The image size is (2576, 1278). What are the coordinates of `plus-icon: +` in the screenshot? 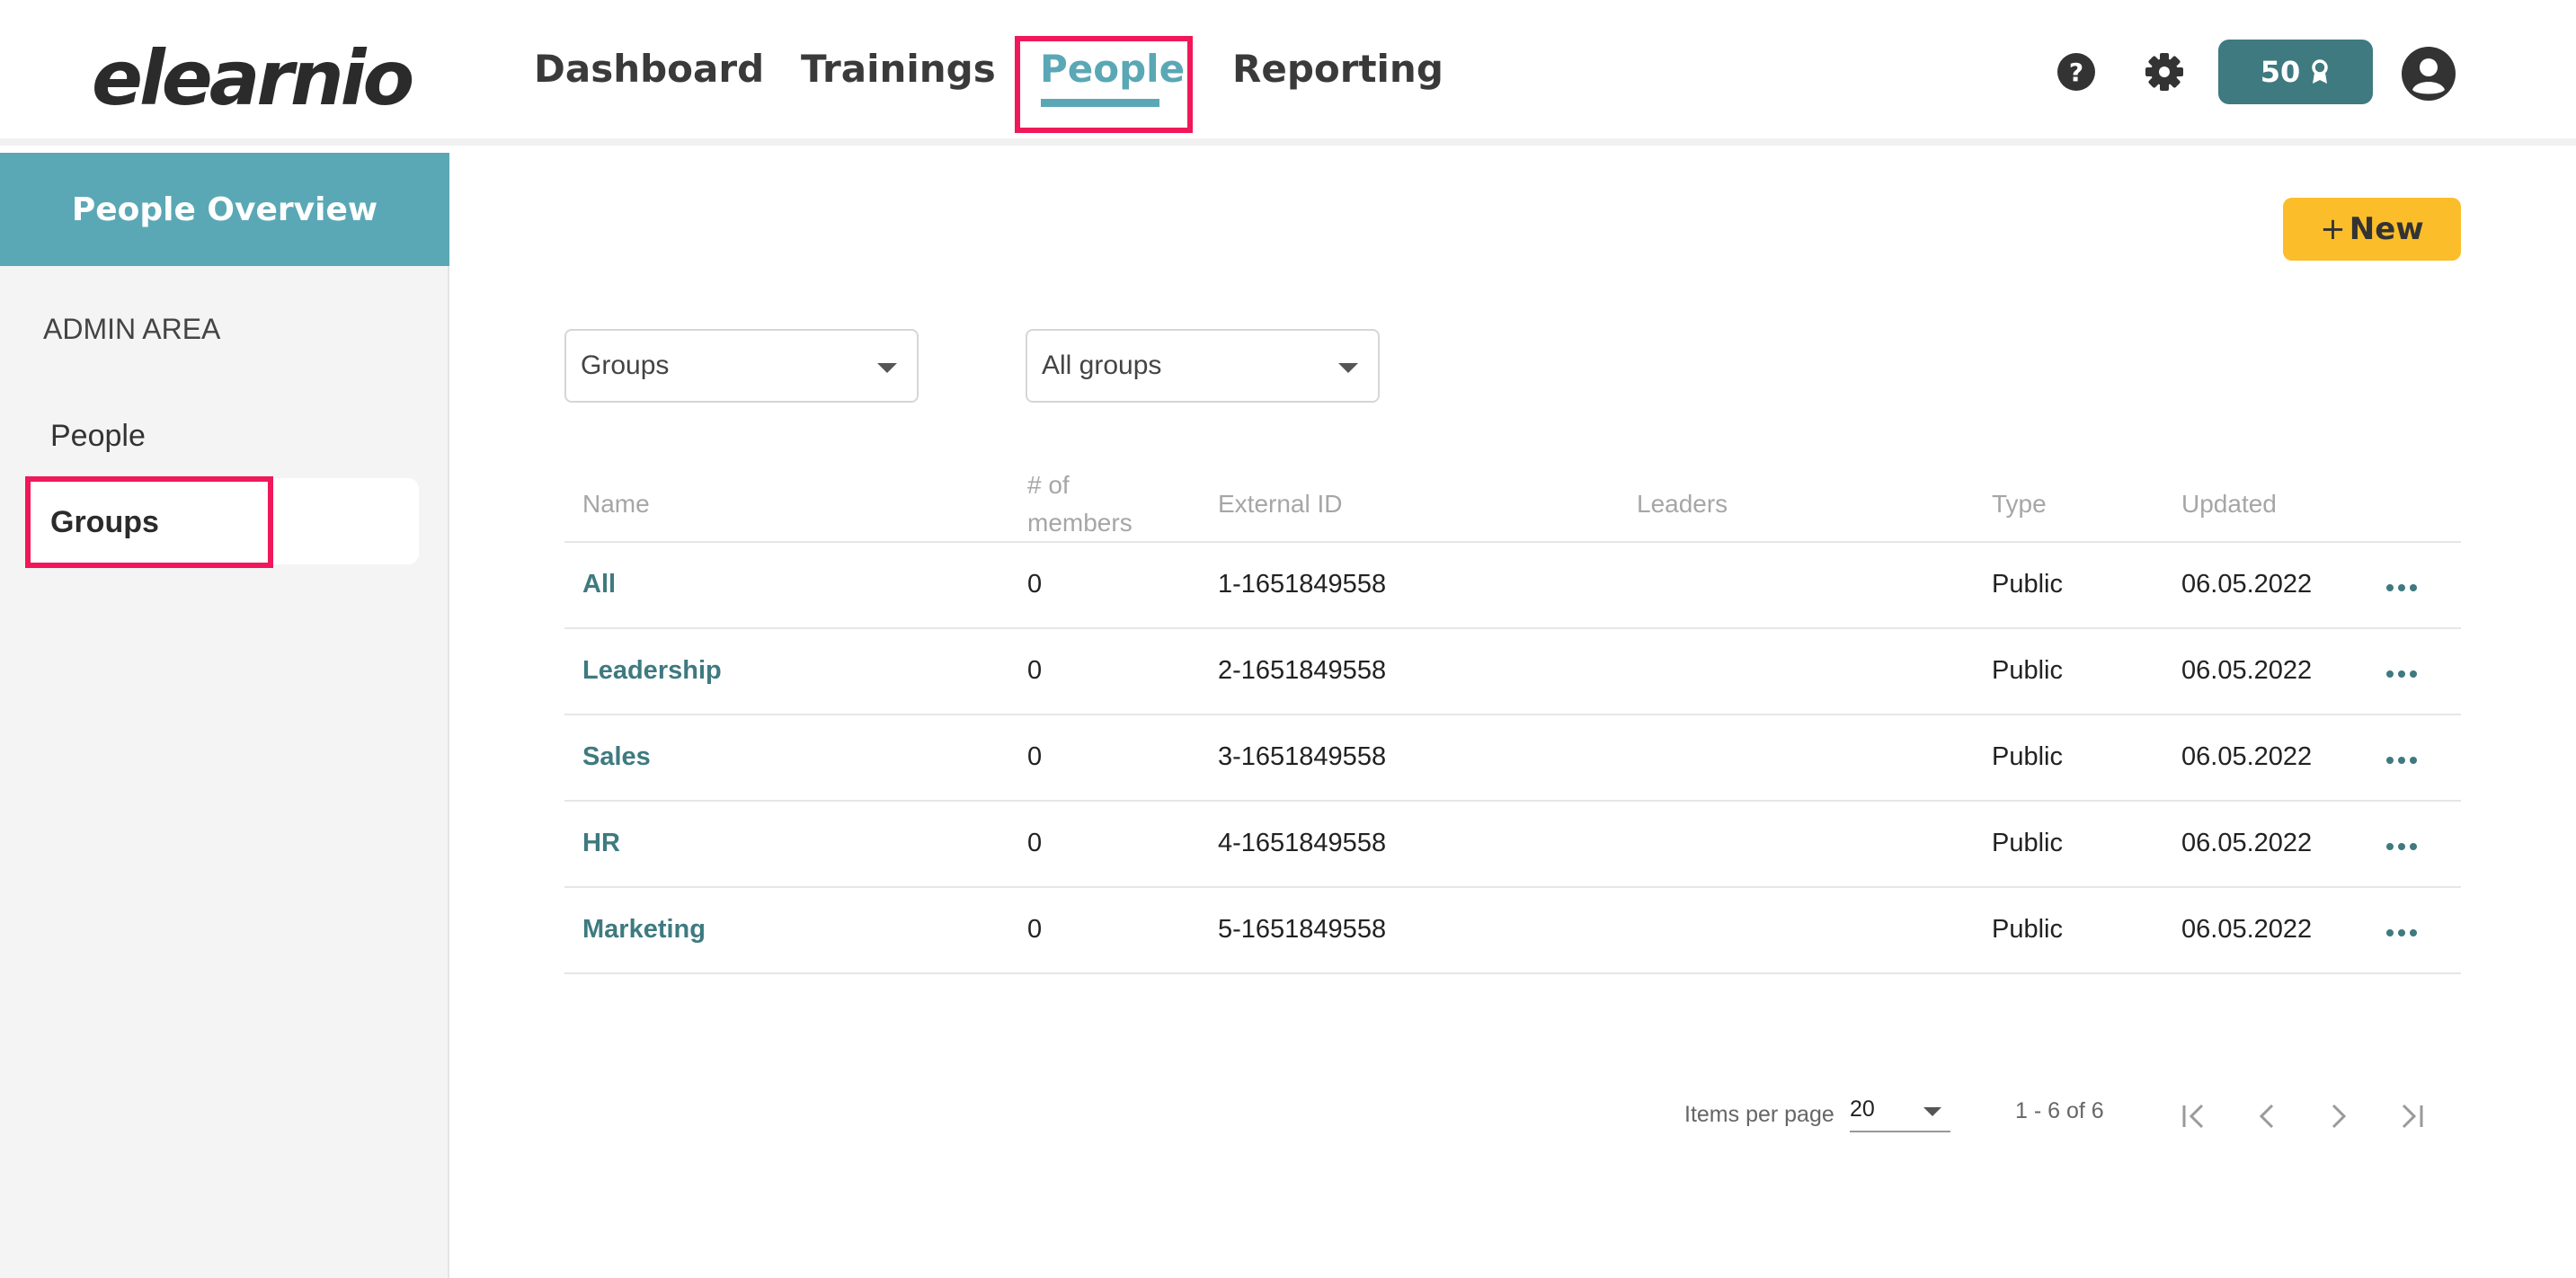 It's located at (2333, 229).